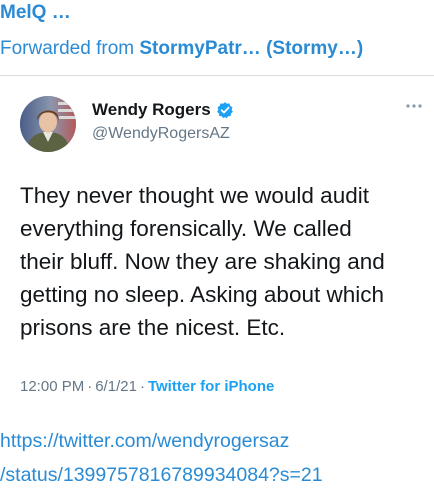 This screenshot has width=434, height=500. Describe the element at coordinates (144, 441) in the screenshot. I see `tweet-url-link-line: https://twitter.com/wendyrogersaz` at that location.